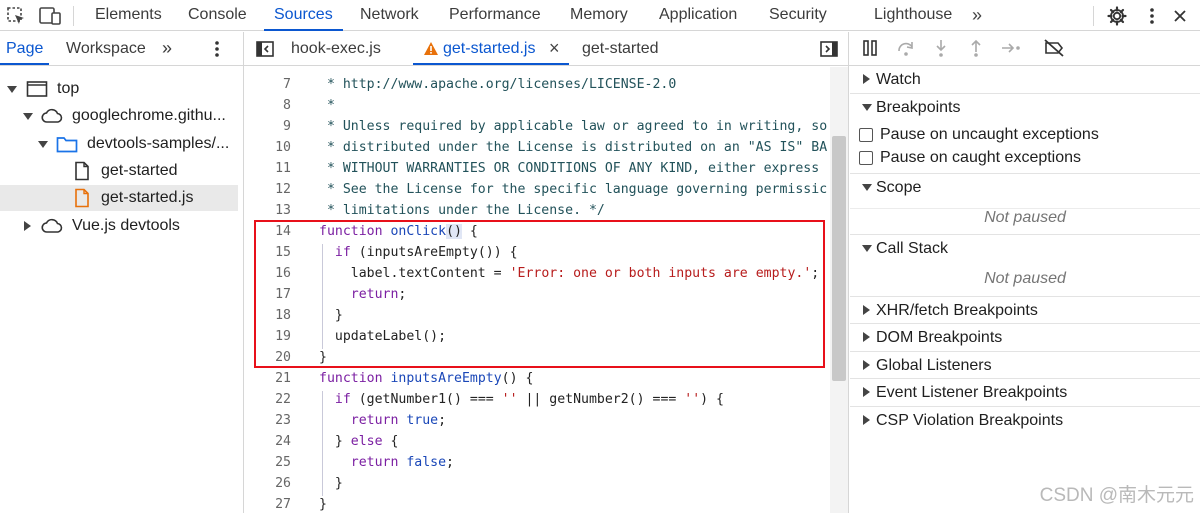  I want to click on editor-tab-get-started-js: get-started.js ×, so click(491, 48).